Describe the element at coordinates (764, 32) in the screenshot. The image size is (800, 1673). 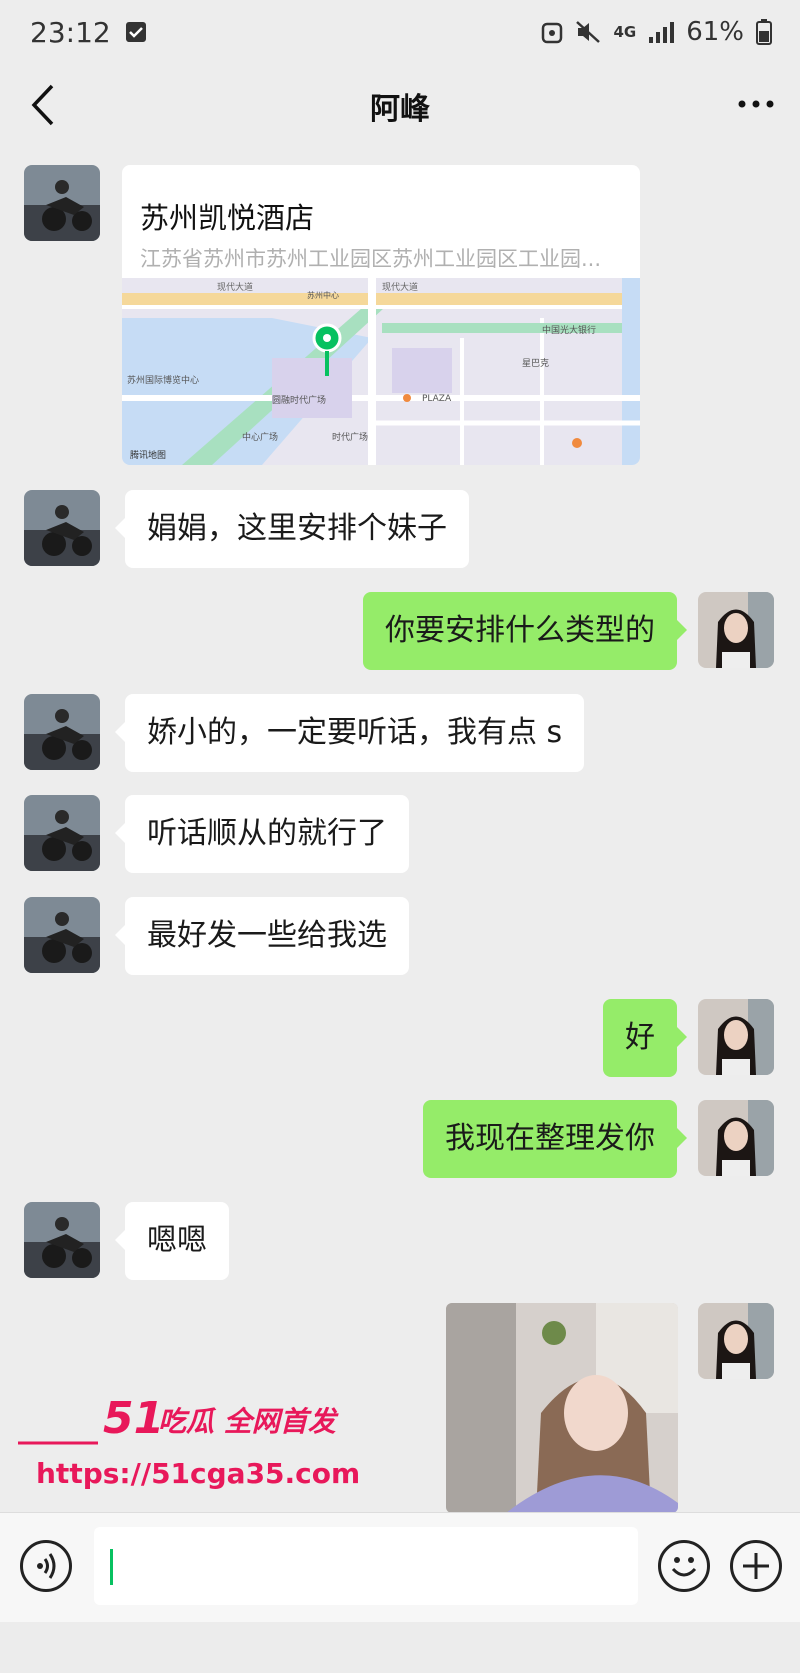
I see `battery-icon` at that location.